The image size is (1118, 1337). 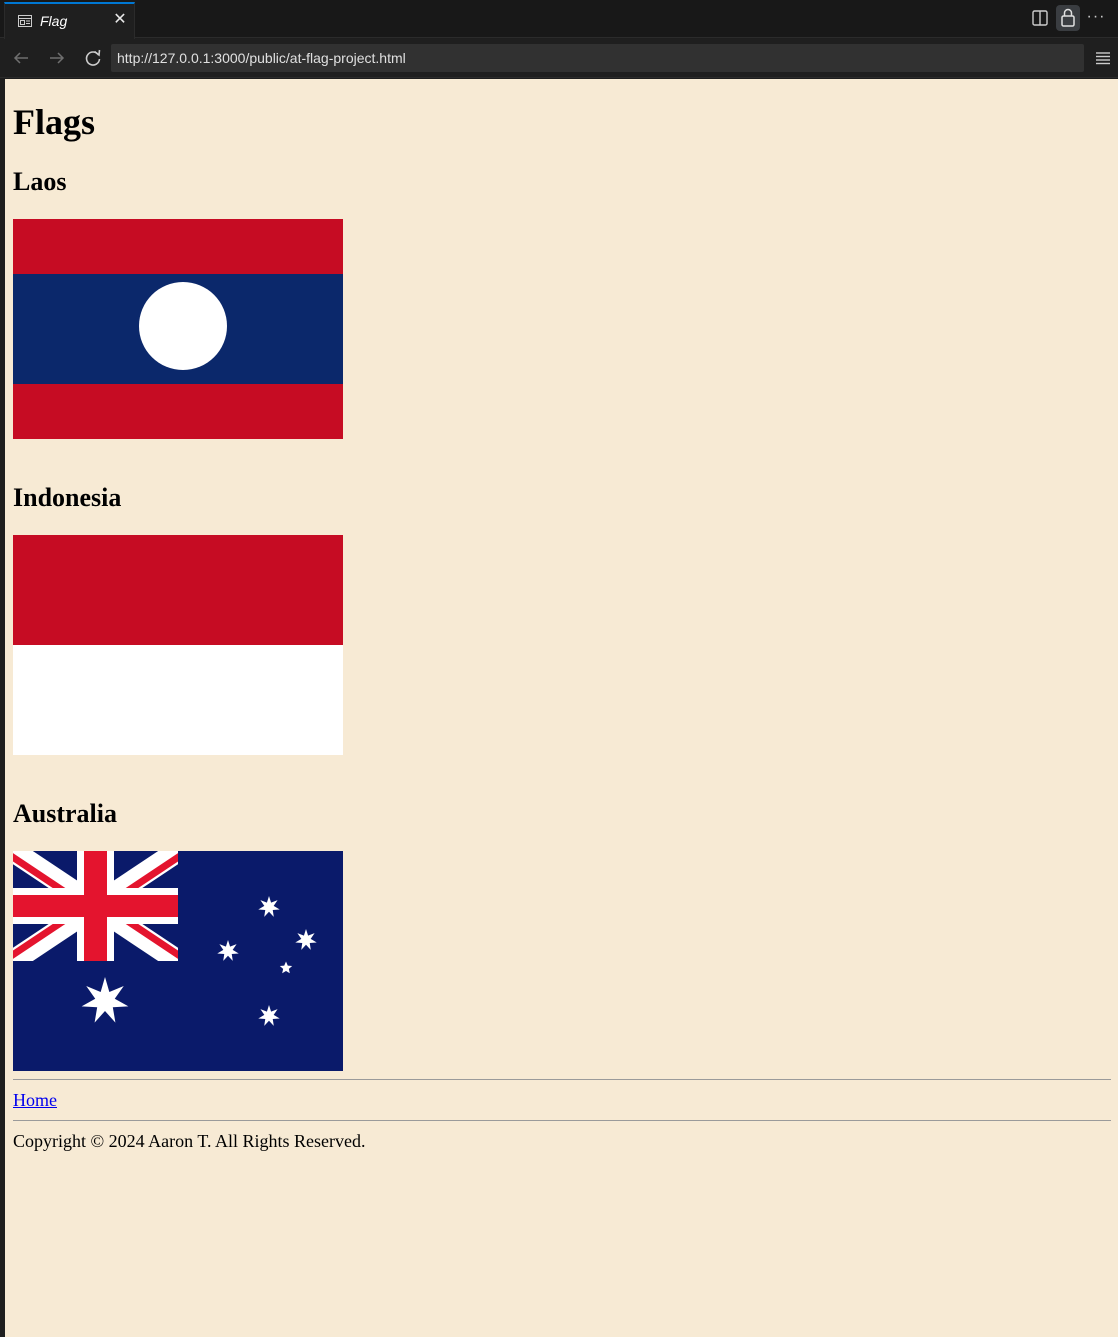 I want to click on indonesia-flag, so click(x=178, y=645).